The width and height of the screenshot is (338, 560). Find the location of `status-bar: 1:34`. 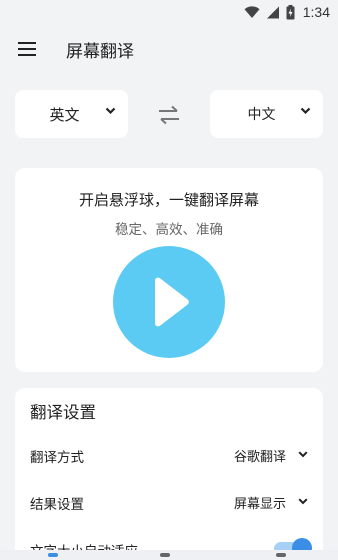

status-bar: 1:34 is located at coordinates (169, 12).